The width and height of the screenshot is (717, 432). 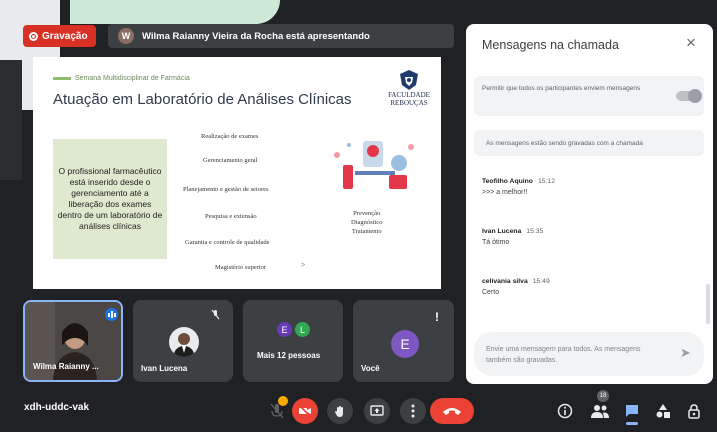 What do you see at coordinates (374, 167) in the screenshot?
I see `lab-illustration-icon` at bounding box center [374, 167].